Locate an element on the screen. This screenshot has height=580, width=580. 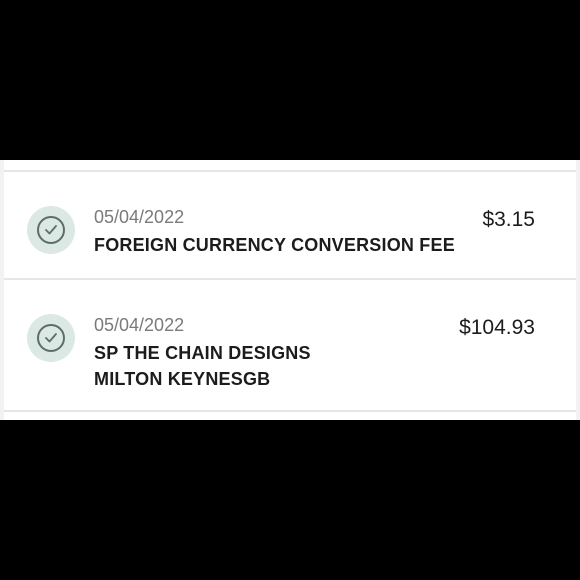
transaction-description: FOREIGN CURRENCY CONVERSION FEE is located at coordinates (274, 245).